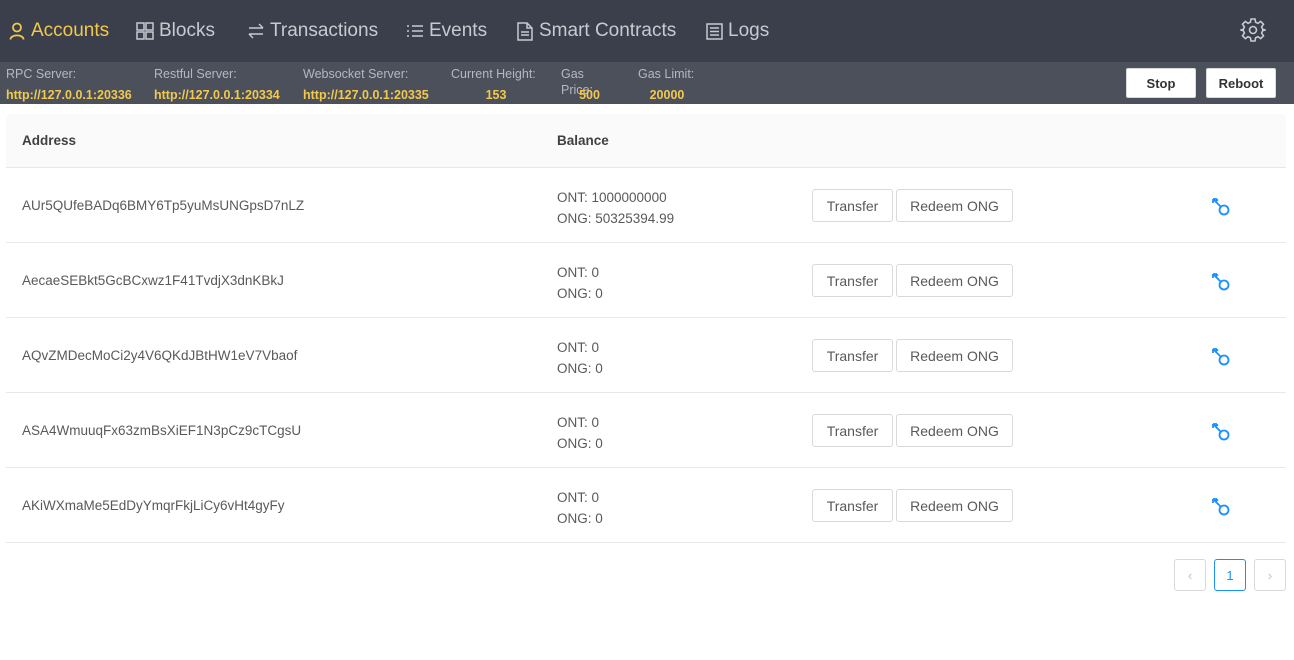 The width and height of the screenshot is (1294, 660). I want to click on list-icon, so click(415, 31).